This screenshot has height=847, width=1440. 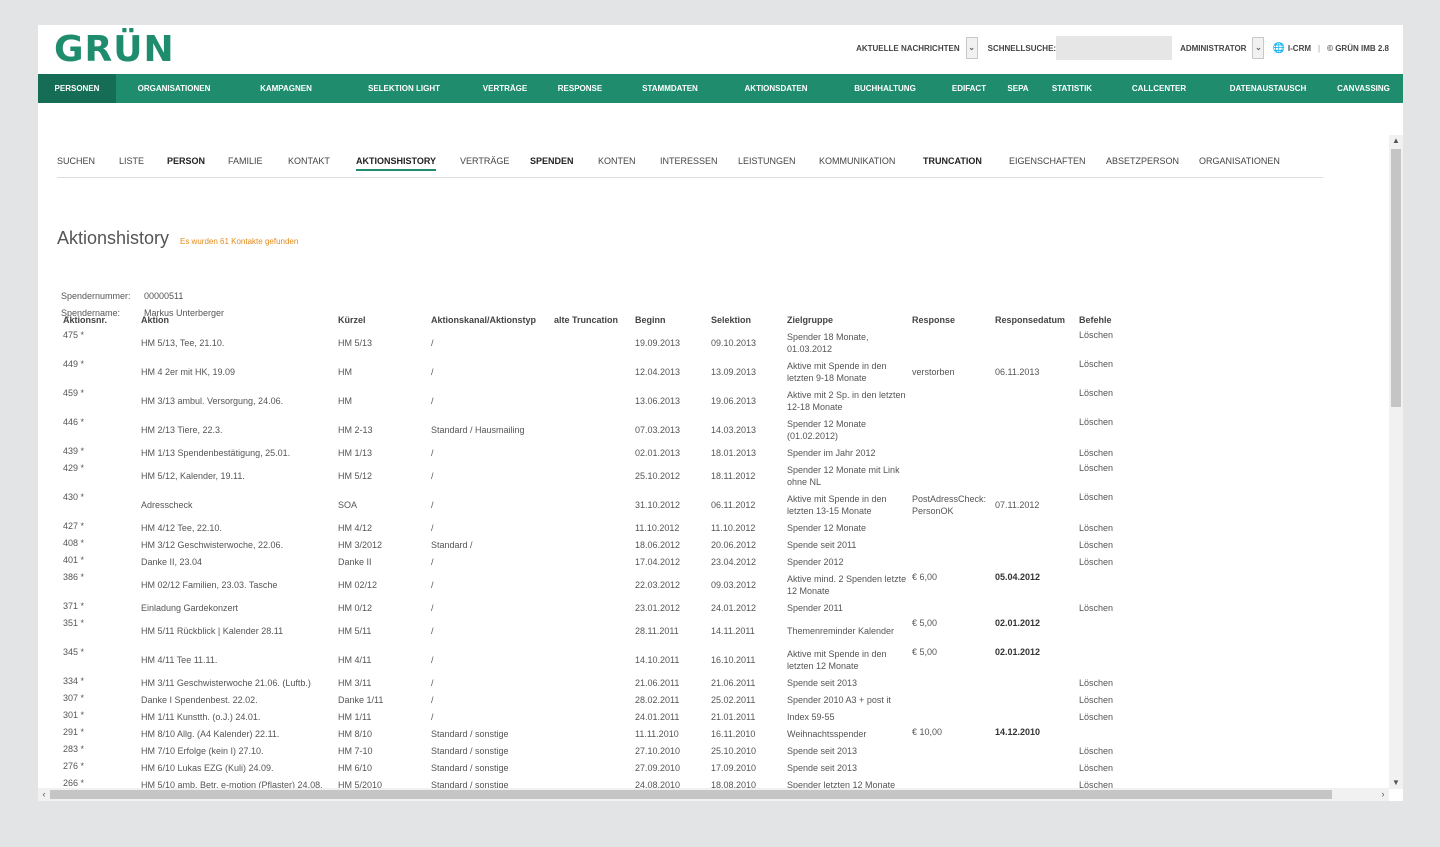 What do you see at coordinates (380, 319) in the screenshot?
I see `column-header: Kürzel` at bounding box center [380, 319].